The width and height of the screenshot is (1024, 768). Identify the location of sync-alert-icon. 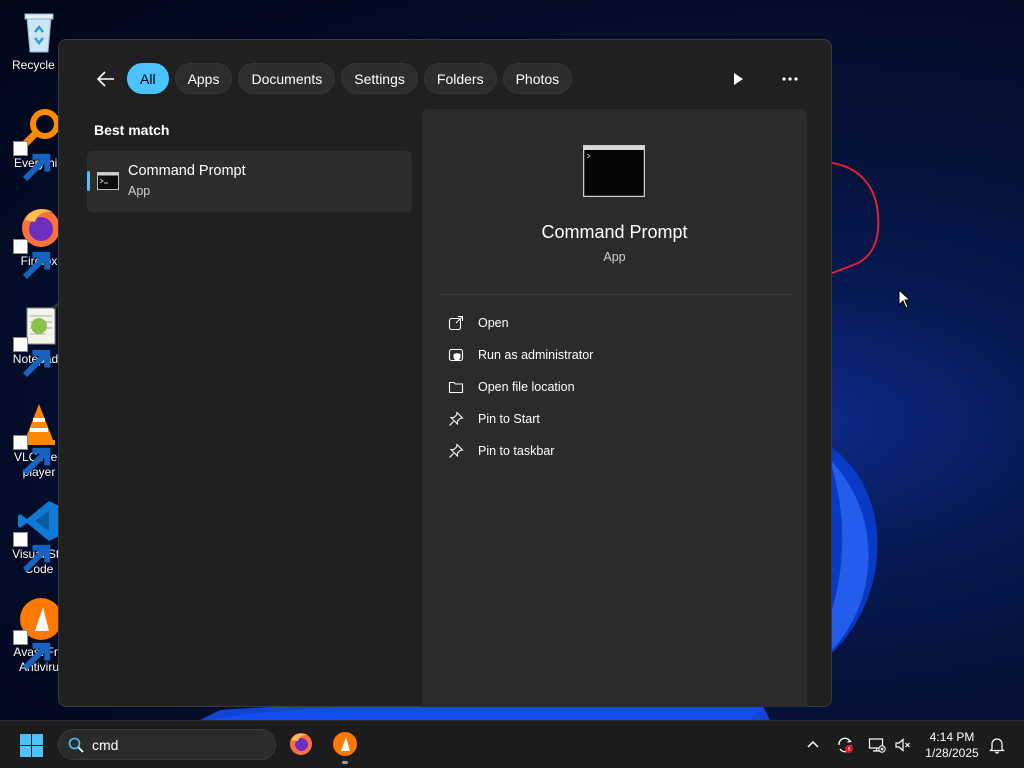
(845, 745).